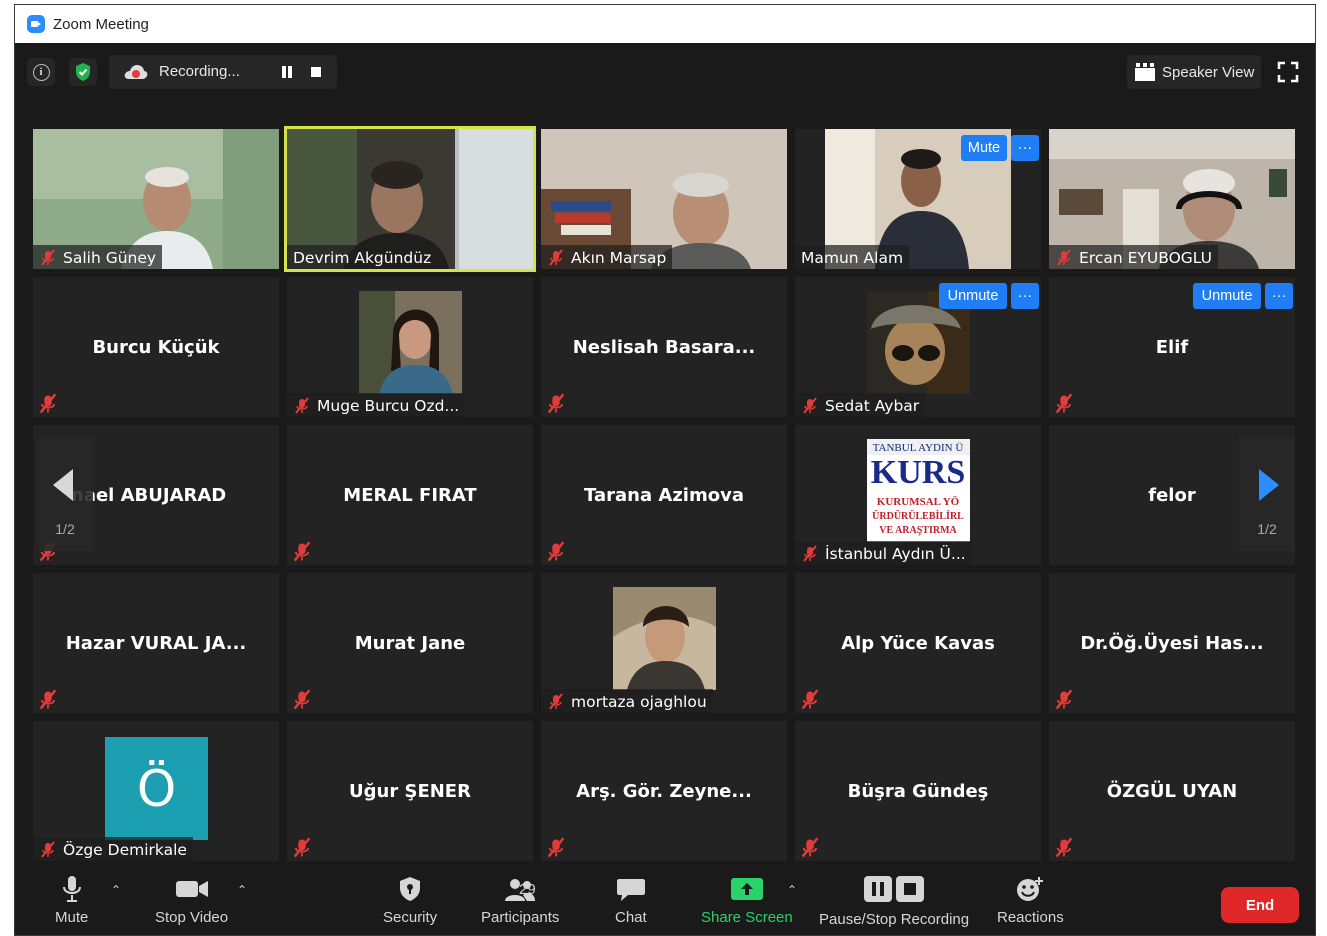 This screenshot has height=936, width=1327. Describe the element at coordinates (410, 900) in the screenshot. I see `security-button: Security` at that location.